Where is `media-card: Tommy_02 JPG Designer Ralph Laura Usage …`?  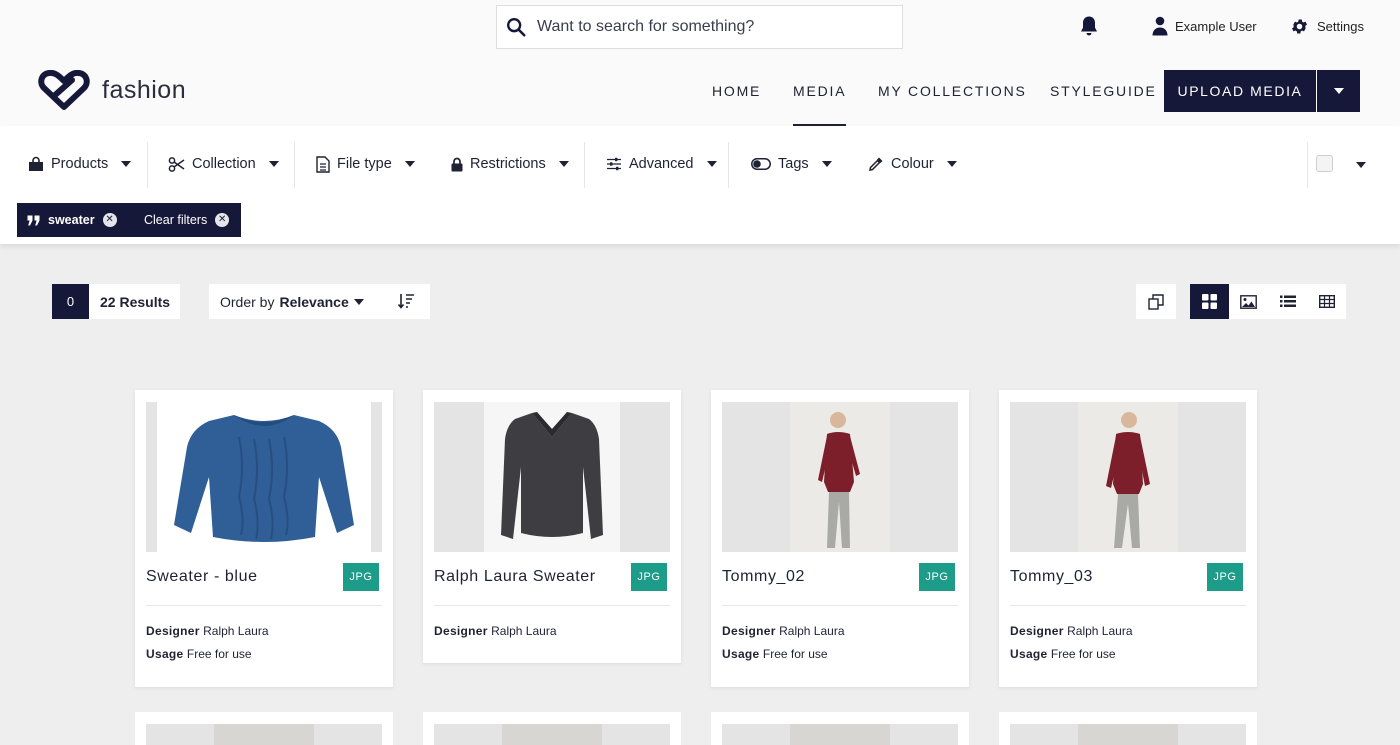 media-card: Tommy_02 JPG Designer Ralph Laura Usage … is located at coordinates (840, 538).